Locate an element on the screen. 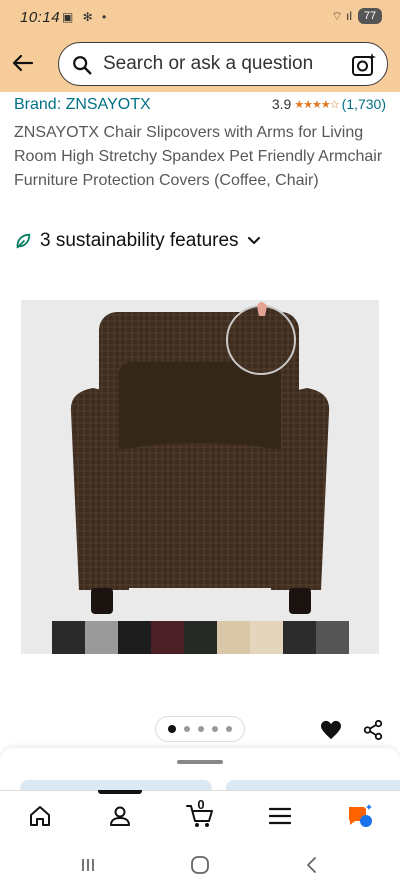 The image size is (400, 889). sustainability-label: 3 sustainability features is located at coordinates (139, 240).